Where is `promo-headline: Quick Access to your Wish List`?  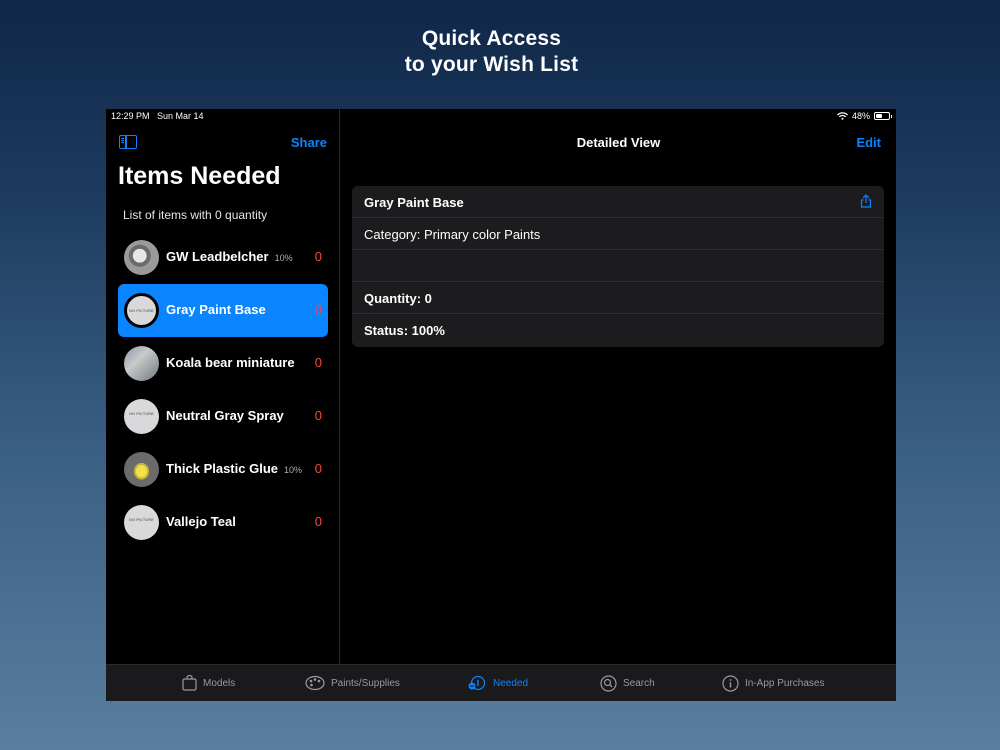
promo-headline: Quick Access to your Wish List is located at coordinates (491, 52).